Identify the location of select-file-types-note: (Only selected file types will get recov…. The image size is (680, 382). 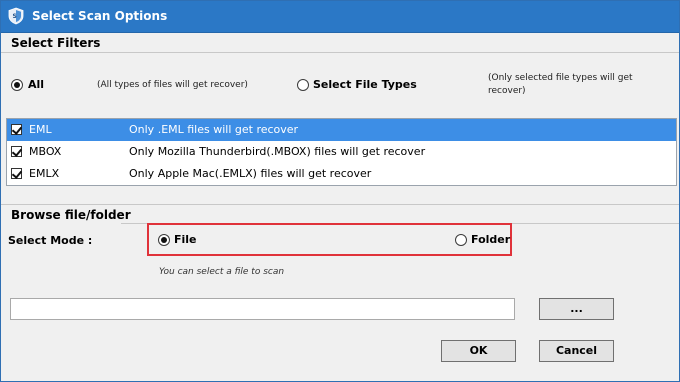
(560, 84).